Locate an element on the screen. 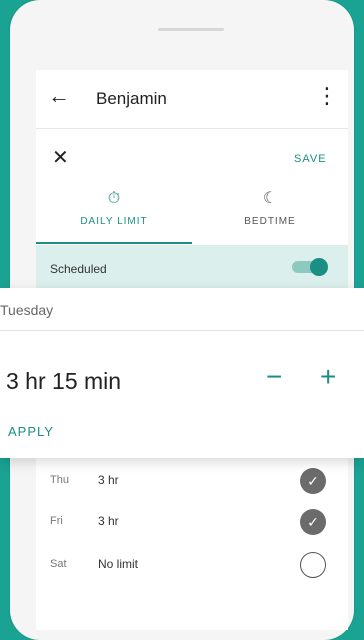 Image resolution: width=364 pixels, height=640 pixels. tab-daily-limit: ⏱ DAILY LIMIT is located at coordinates (114, 216).